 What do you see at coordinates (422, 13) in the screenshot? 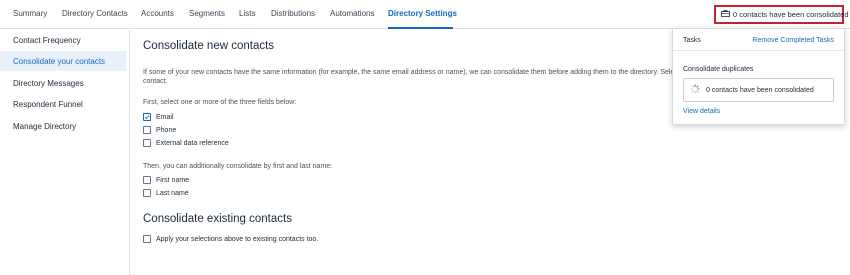
I see `tab-directory-settings: Directory Settings` at bounding box center [422, 13].